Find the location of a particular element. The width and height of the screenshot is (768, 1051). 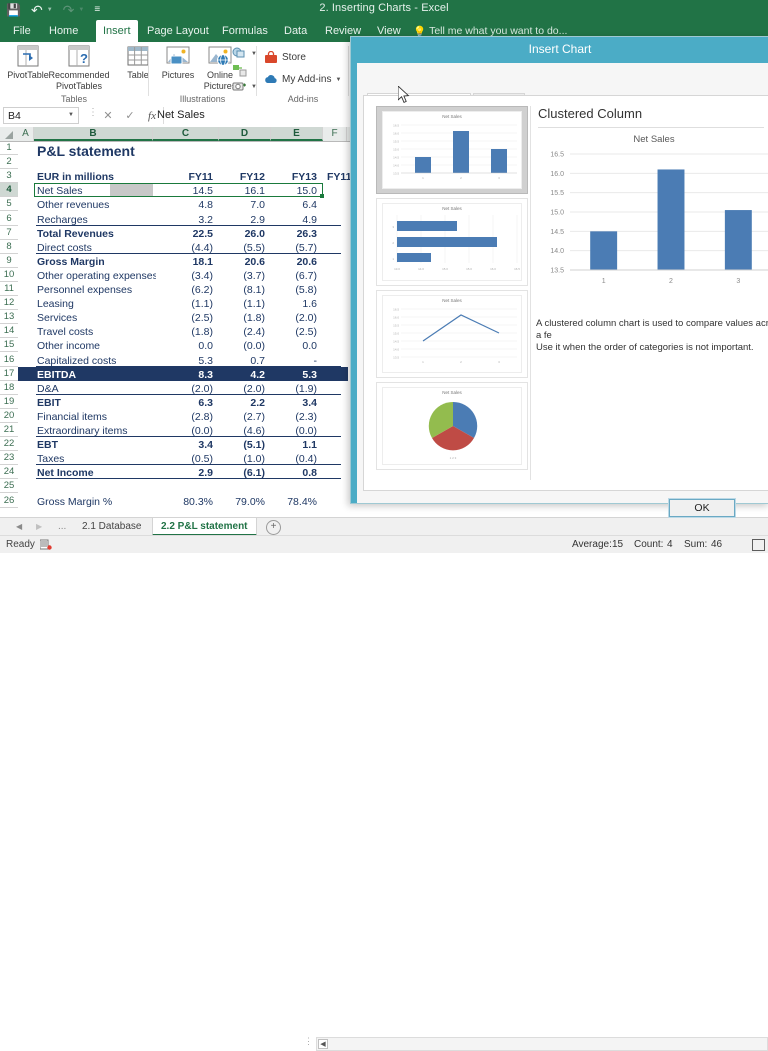

cell-B5: Other revenues is located at coordinates (96, 205).